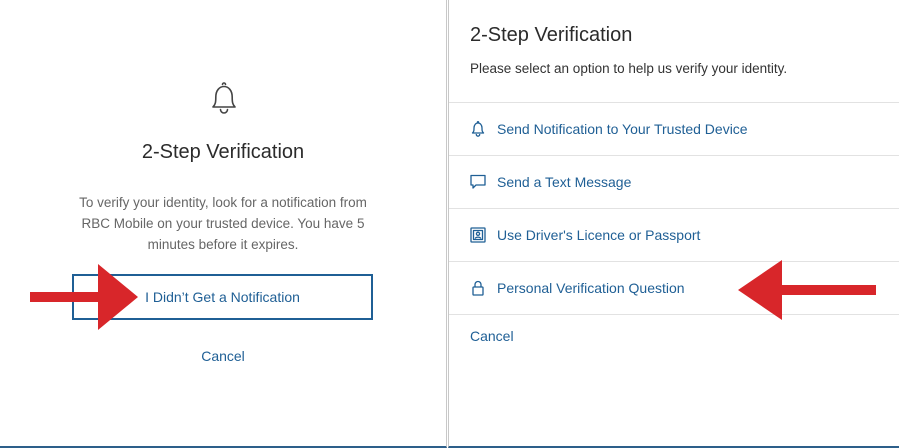 This screenshot has width=900, height=448. I want to click on red-arrow-left-annotation, so click(84, 297).